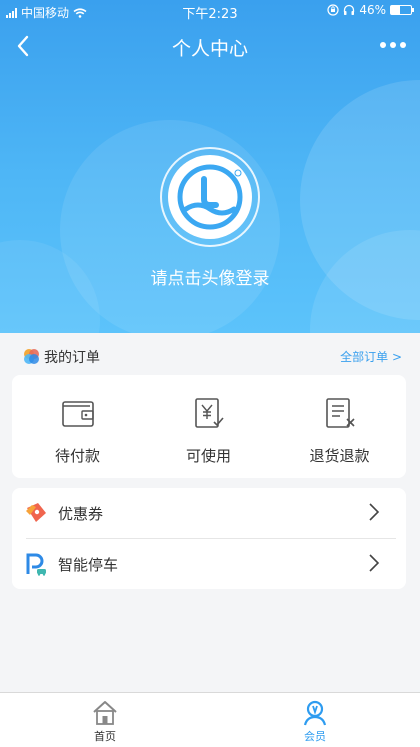 This screenshot has height=747, width=420. I want to click on avatar, so click(210, 197).